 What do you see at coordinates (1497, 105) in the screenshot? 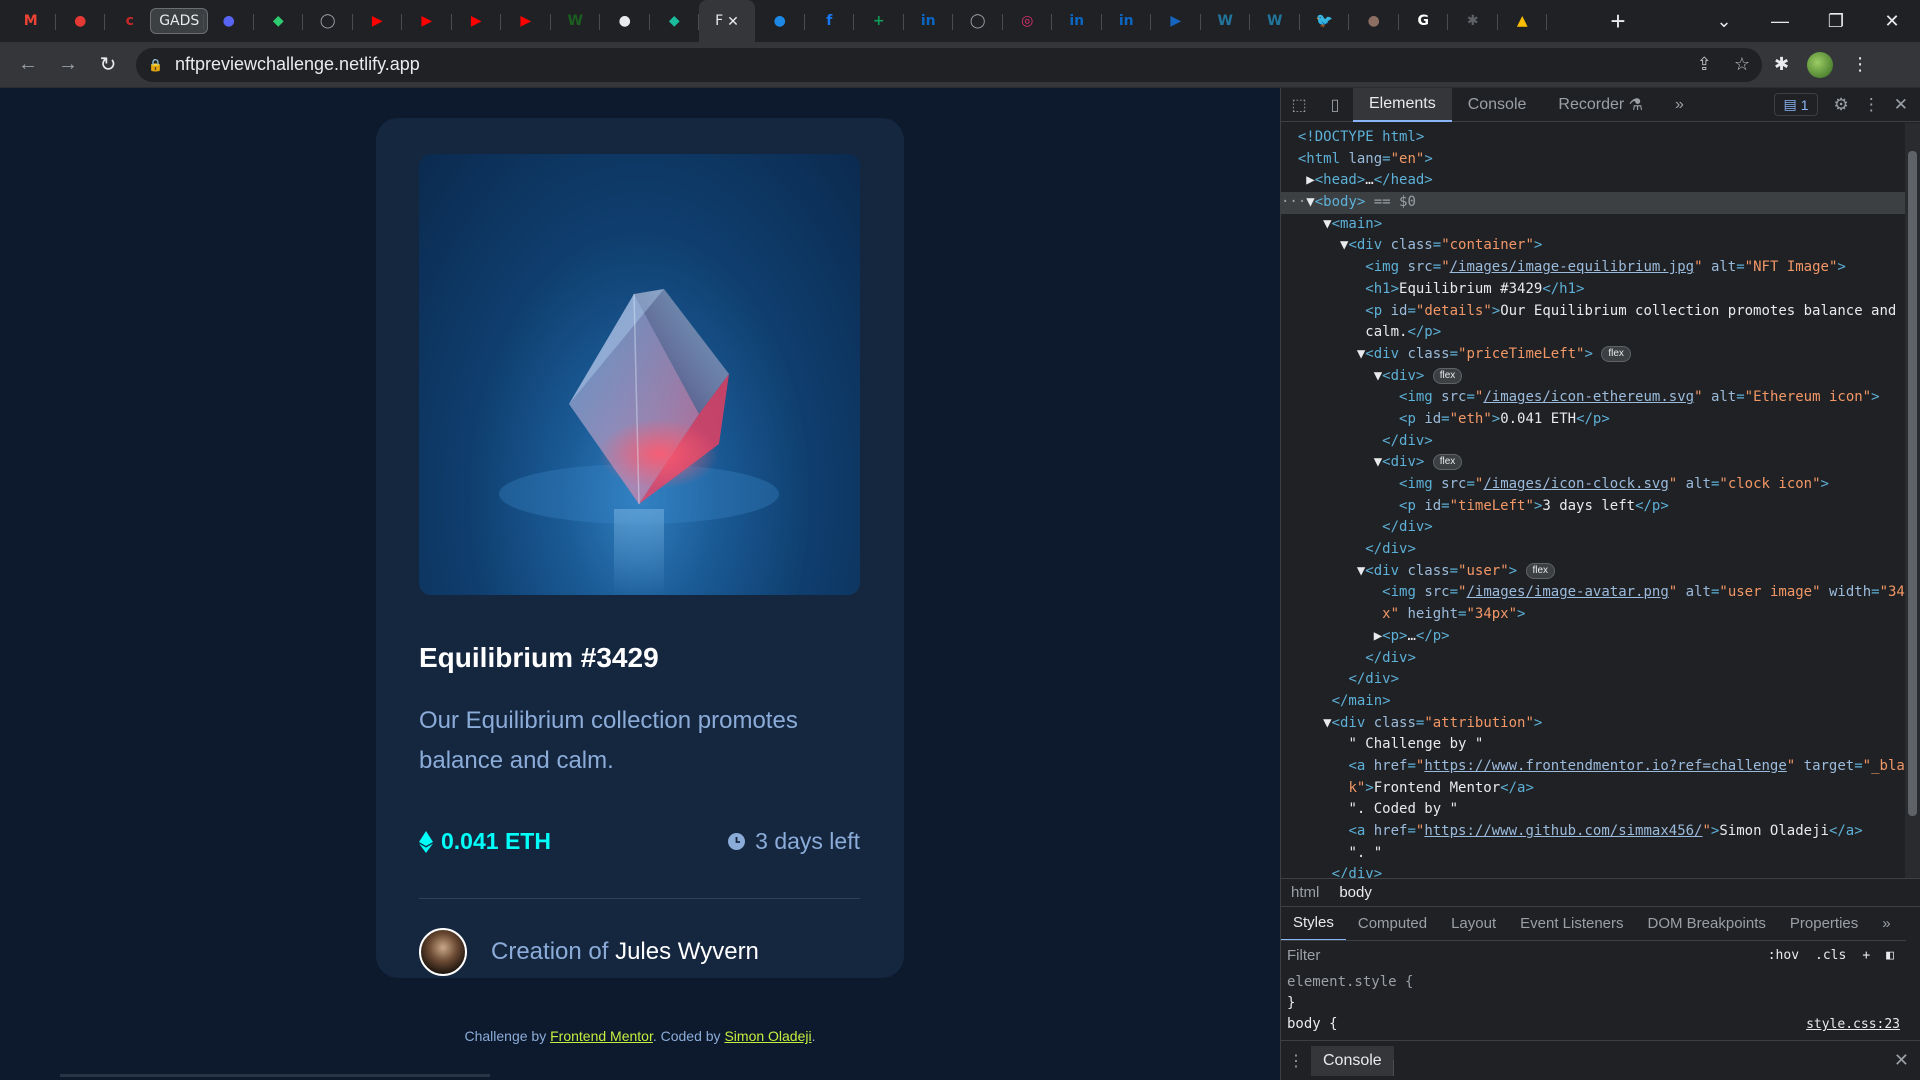
I see `tab-console: Console` at bounding box center [1497, 105].